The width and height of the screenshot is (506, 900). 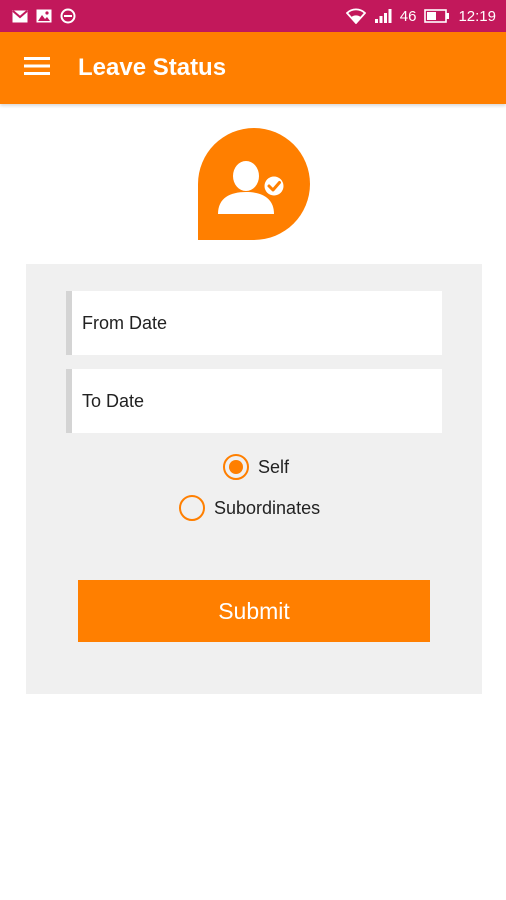 I want to click on wifi-icon, so click(x=355, y=16).